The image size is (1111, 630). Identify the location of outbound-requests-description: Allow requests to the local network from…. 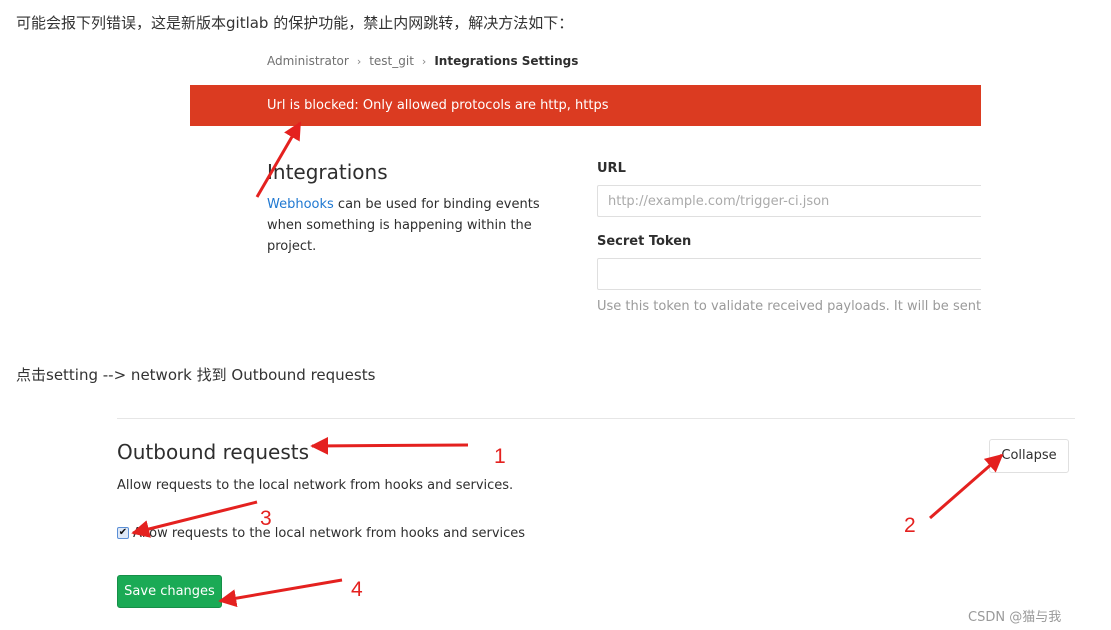
(315, 485).